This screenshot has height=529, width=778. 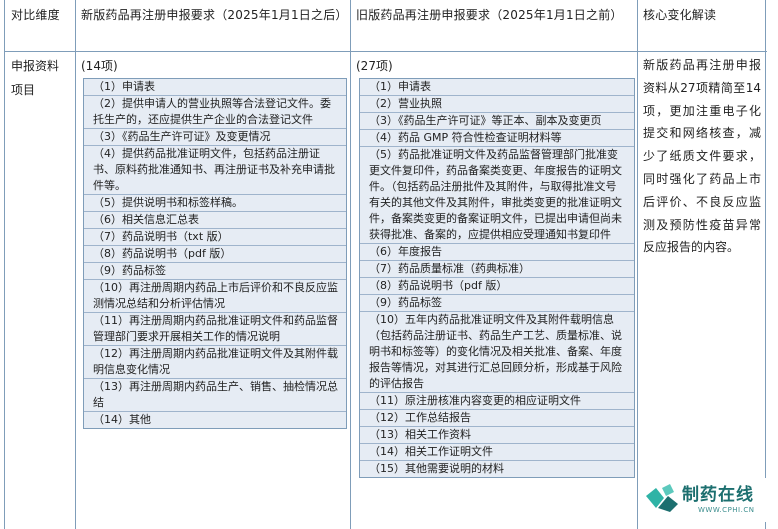 What do you see at coordinates (215, 137) in the screenshot?
I see `list-item: （3）《药品生产许可证》及变更情况` at bounding box center [215, 137].